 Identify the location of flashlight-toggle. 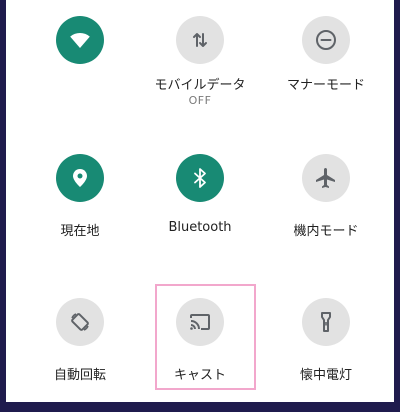
(326, 322).